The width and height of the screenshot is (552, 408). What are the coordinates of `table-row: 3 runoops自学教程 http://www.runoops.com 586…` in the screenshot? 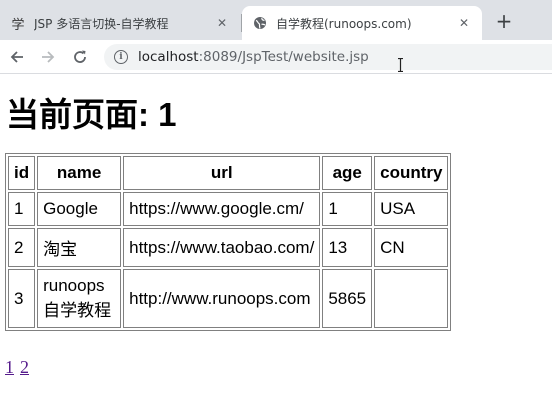 It's located at (228, 298).